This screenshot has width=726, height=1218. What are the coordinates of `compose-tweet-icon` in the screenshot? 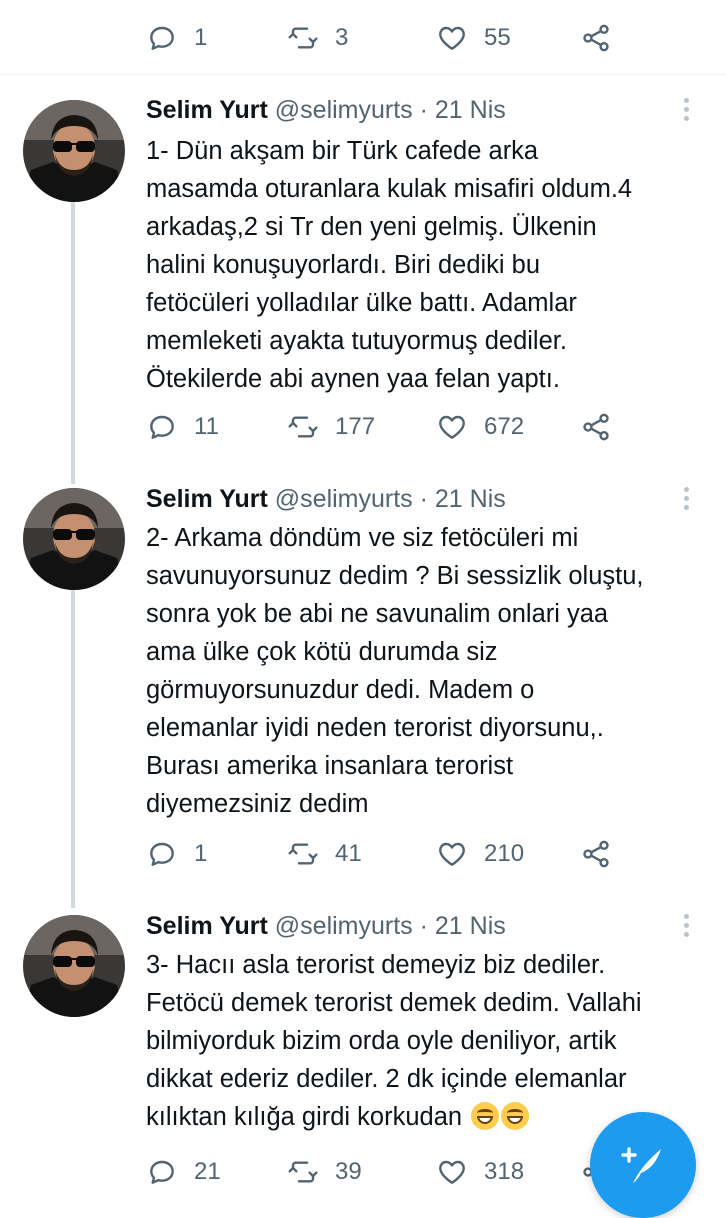 It's located at (641, 1165).